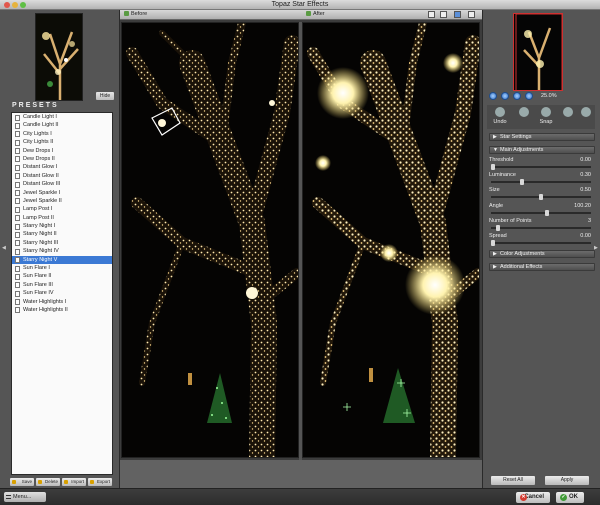 The image size is (600, 505). Describe the element at coordinates (62, 302) in the screenshot. I see `preset-item: Water Highlights I` at that location.